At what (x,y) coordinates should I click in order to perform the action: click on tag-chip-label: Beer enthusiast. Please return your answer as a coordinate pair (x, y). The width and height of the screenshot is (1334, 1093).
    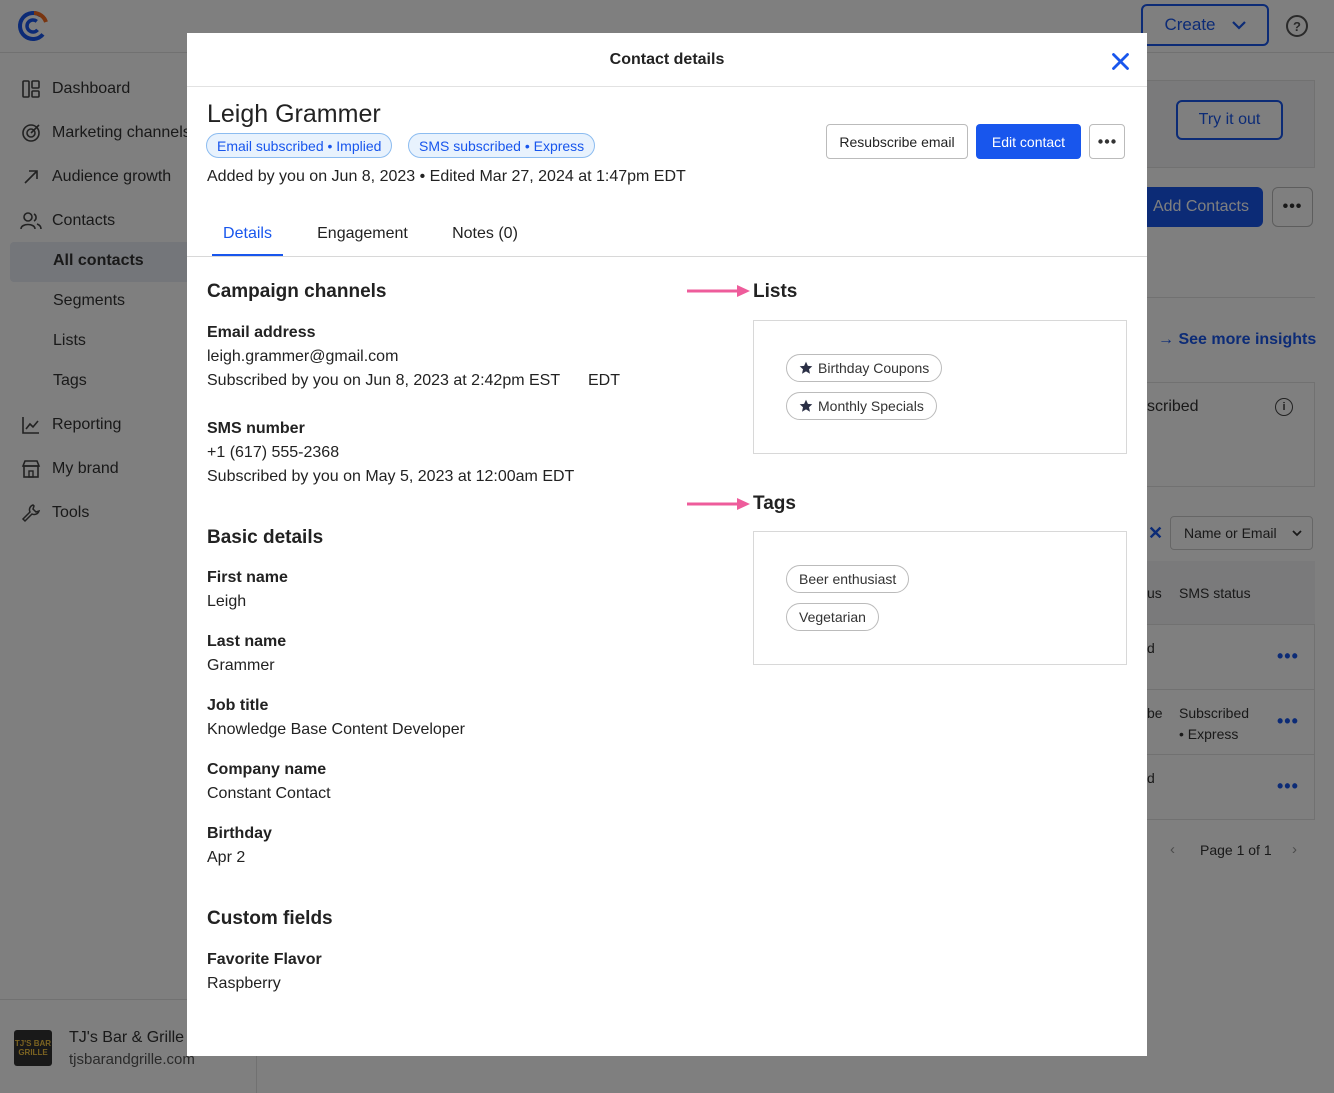
    Looking at the image, I should click on (848, 579).